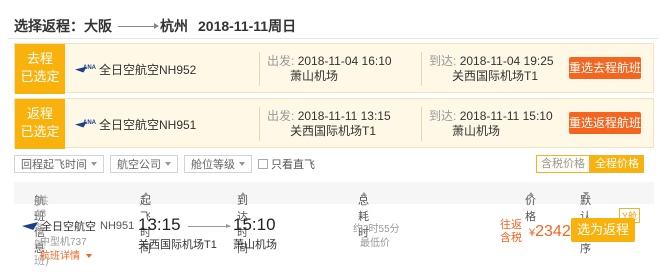 The width and height of the screenshot is (666, 276). Describe the element at coordinates (263, 164) in the screenshot. I see `checkbox-icon` at that location.